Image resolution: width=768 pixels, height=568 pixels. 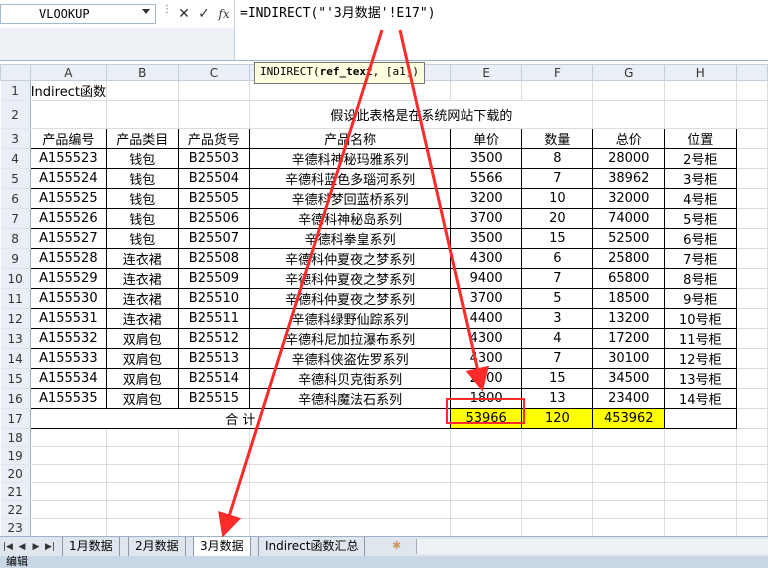 What do you see at coordinates (557, 358) in the screenshot?
I see `table-cell: 7` at bounding box center [557, 358].